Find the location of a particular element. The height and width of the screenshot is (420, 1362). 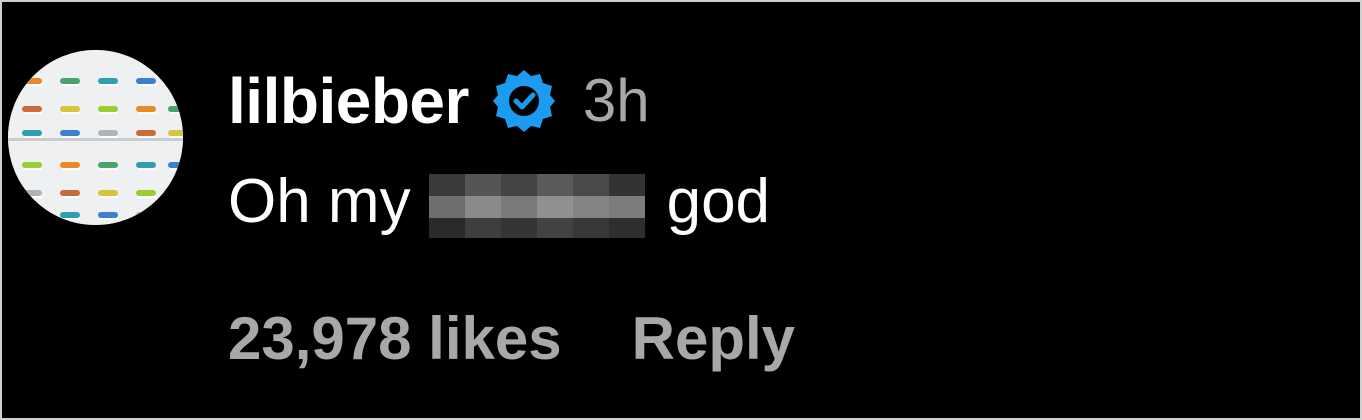

censored-word-pixelation is located at coordinates (538, 202).